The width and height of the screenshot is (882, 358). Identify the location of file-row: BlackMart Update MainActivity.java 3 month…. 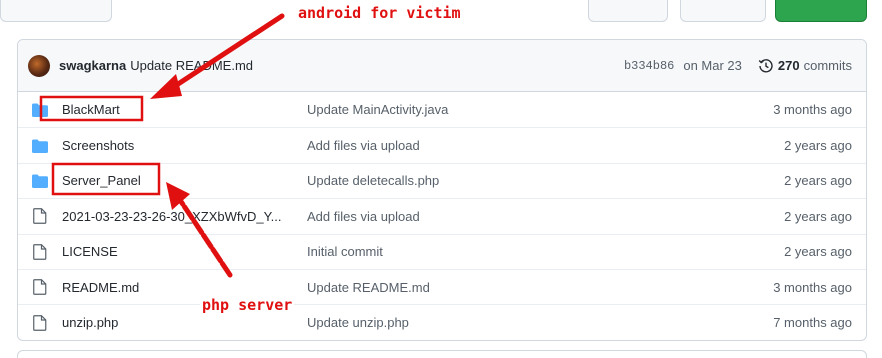
(442, 109).